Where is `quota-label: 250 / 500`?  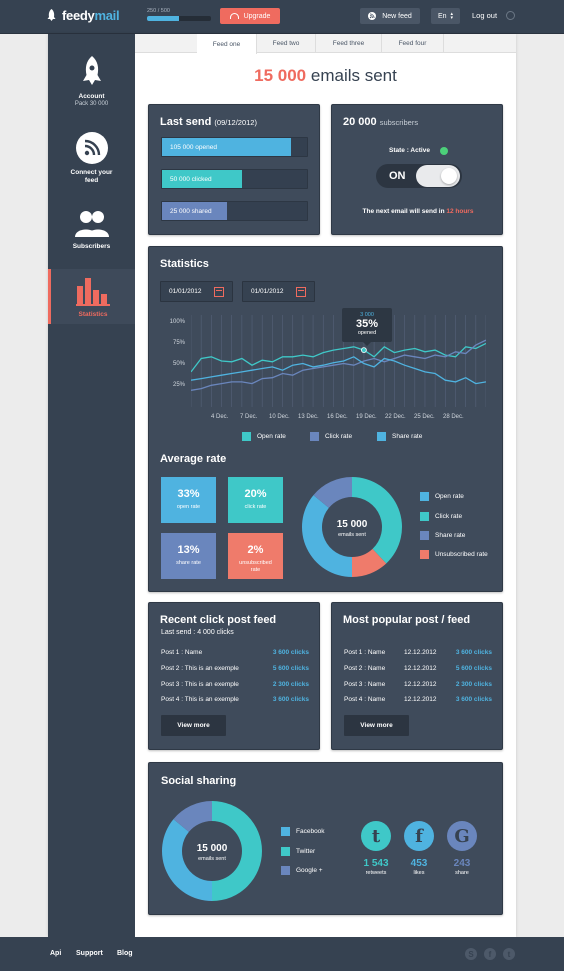 quota-label: 250 / 500 is located at coordinates (158, 11).